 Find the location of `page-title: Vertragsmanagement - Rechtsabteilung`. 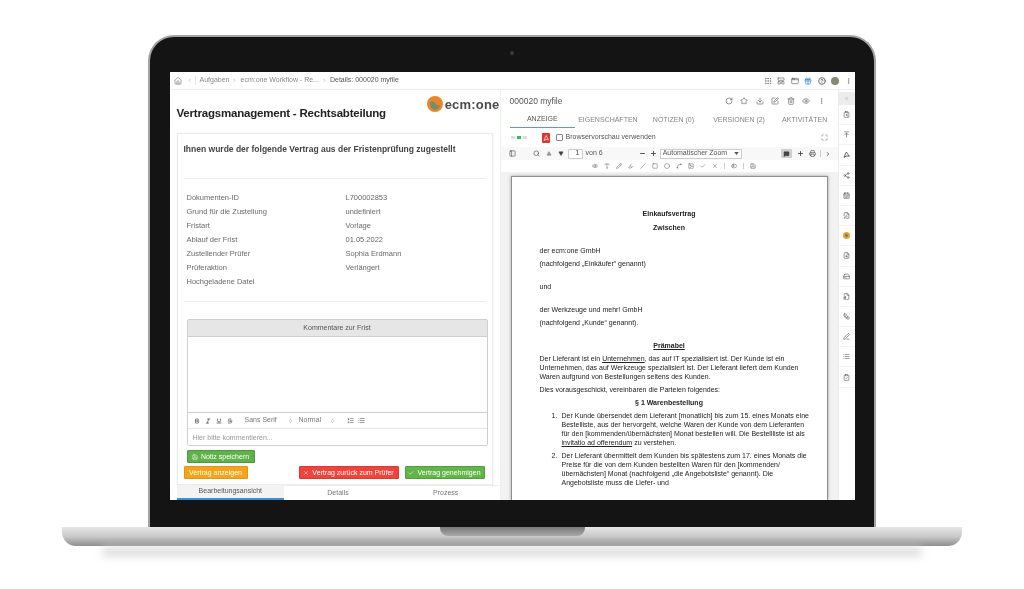

page-title: Vertragsmanagement - Rechtsabteilung is located at coordinates (281, 113).